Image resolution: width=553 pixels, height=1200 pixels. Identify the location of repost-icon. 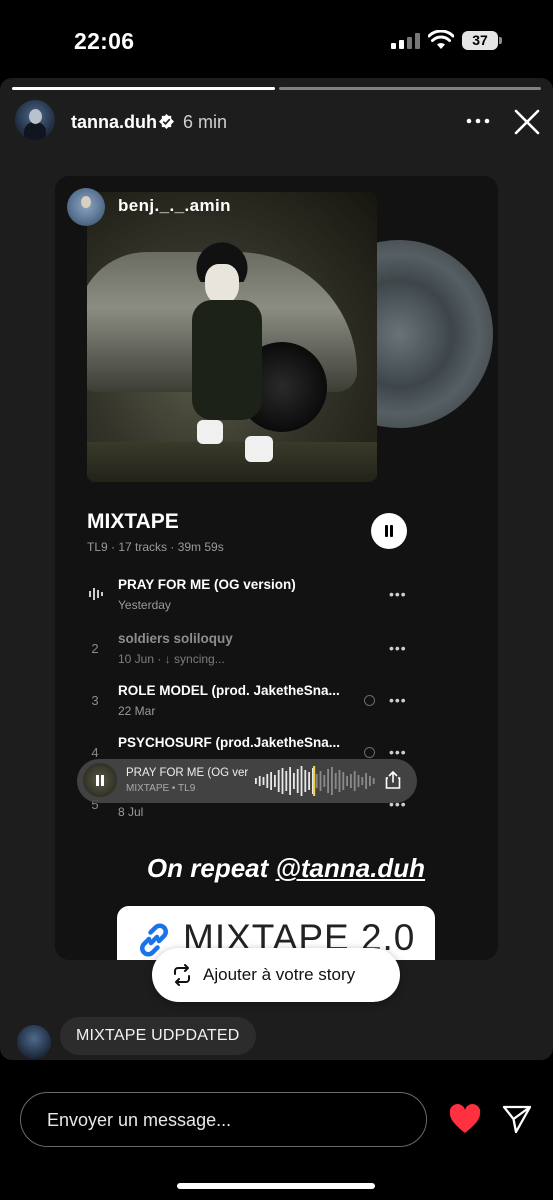
(182, 975).